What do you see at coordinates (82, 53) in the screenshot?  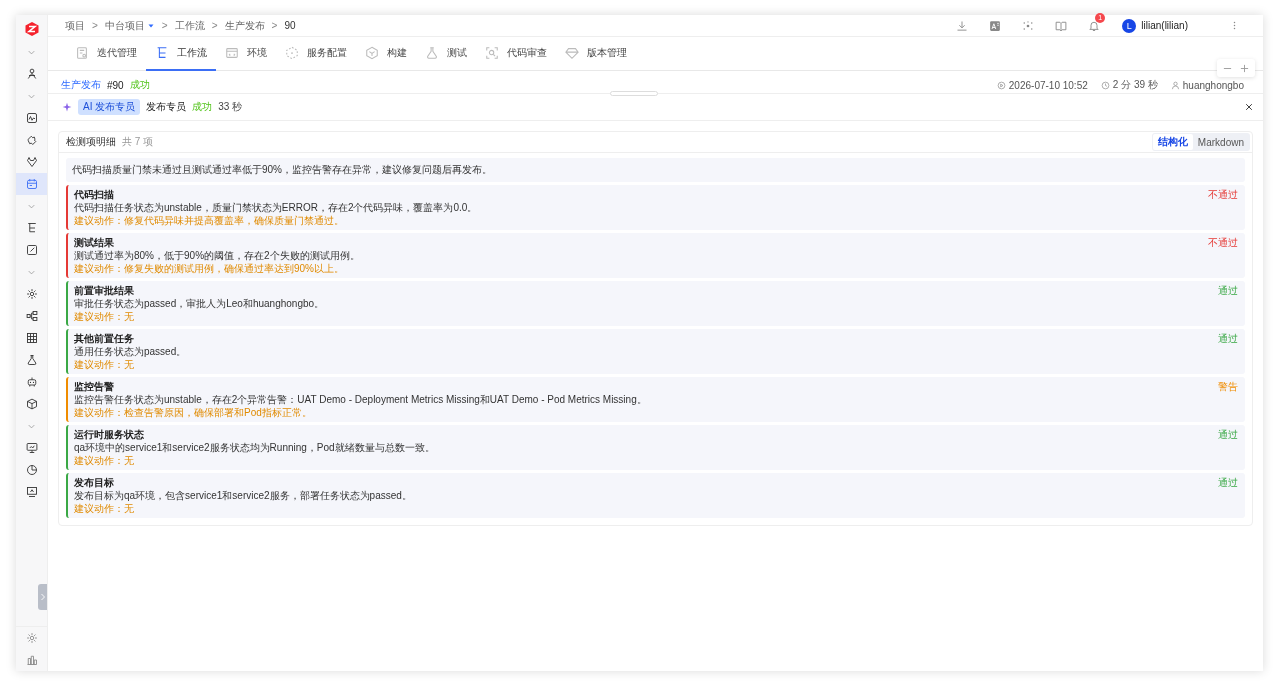 I see `document-icon` at bounding box center [82, 53].